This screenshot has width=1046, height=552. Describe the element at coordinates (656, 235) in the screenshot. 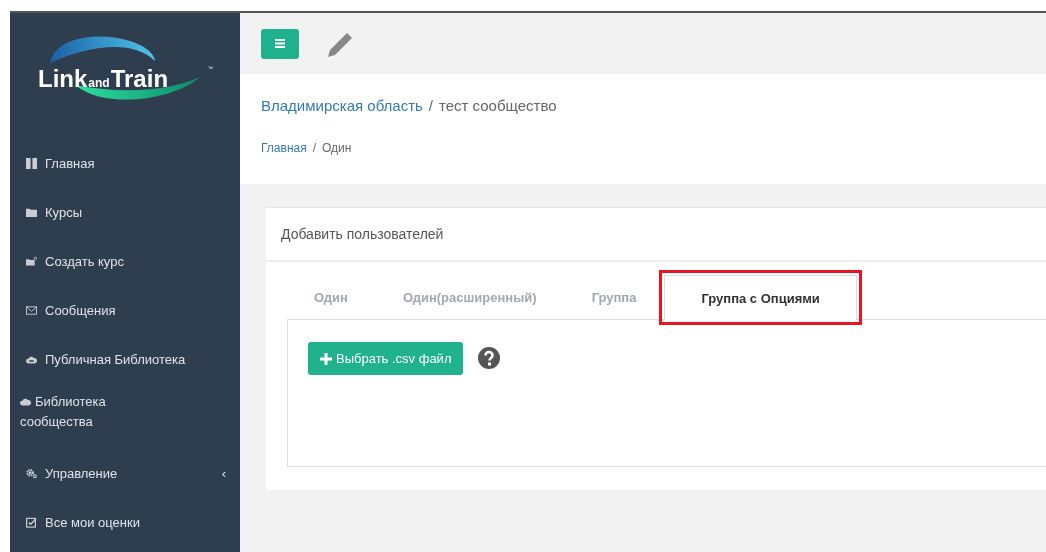

I see `card-title: Добавить пользователей` at that location.